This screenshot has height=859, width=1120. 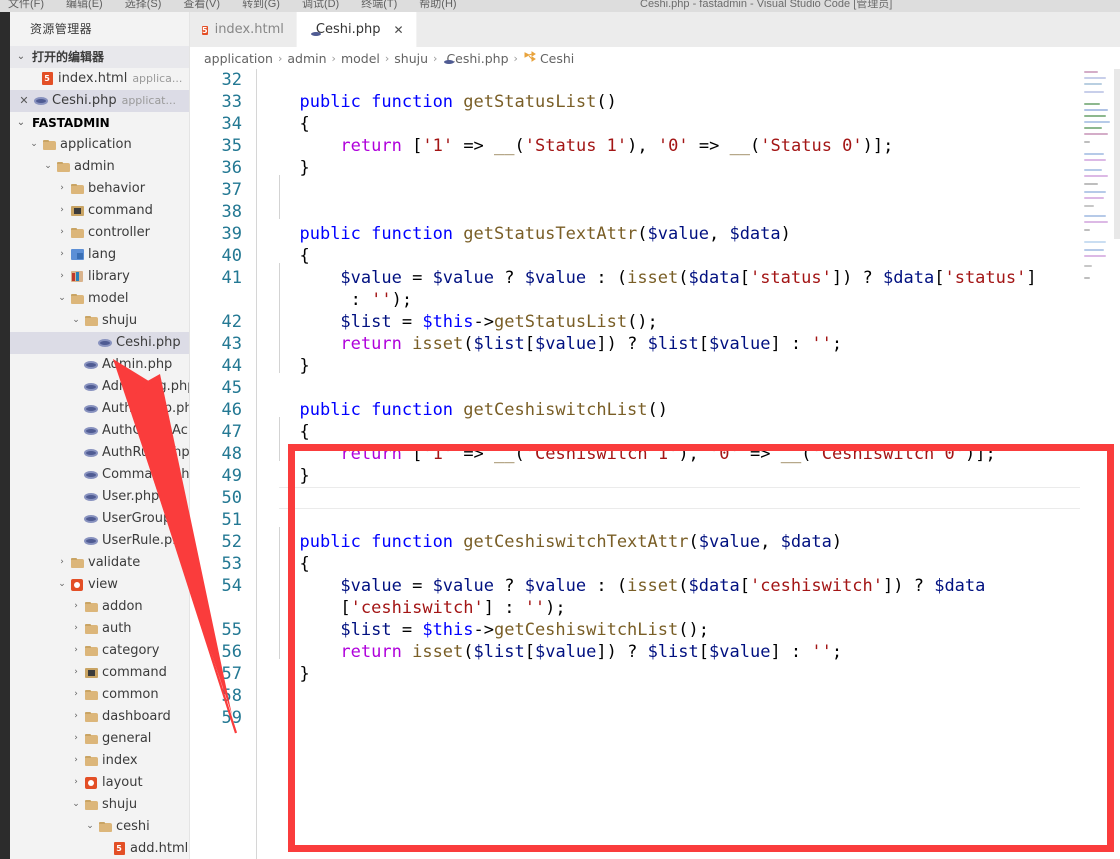 I want to click on tree-item-authgroup-php: AuthGroup.php, so click(x=99, y=409).